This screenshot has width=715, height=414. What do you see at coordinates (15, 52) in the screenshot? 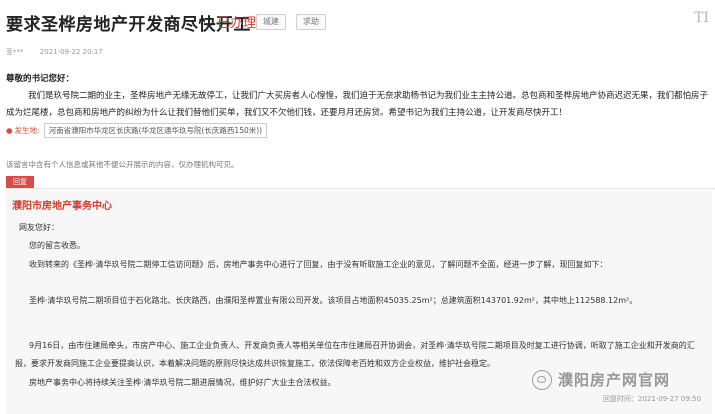
I see `author-name: 圣***` at bounding box center [15, 52].